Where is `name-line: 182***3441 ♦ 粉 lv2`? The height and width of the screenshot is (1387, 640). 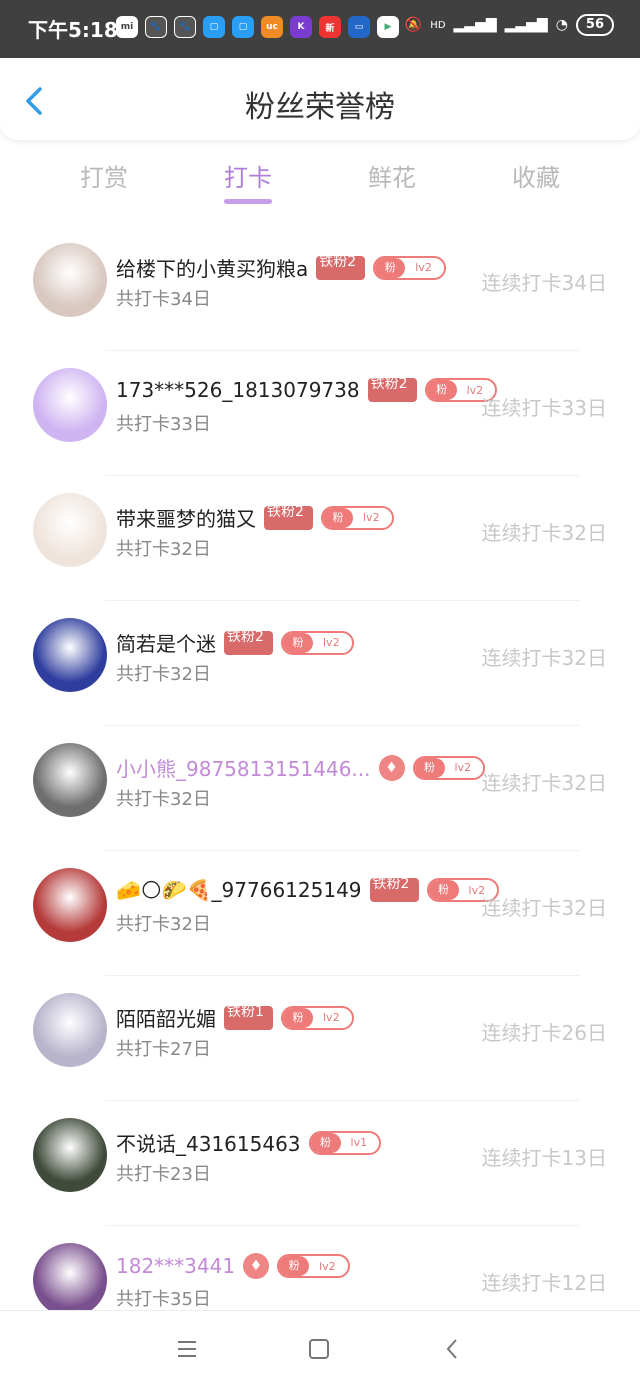 name-line: 182***3441 ♦ 粉 lv2 is located at coordinates (233, 1266).